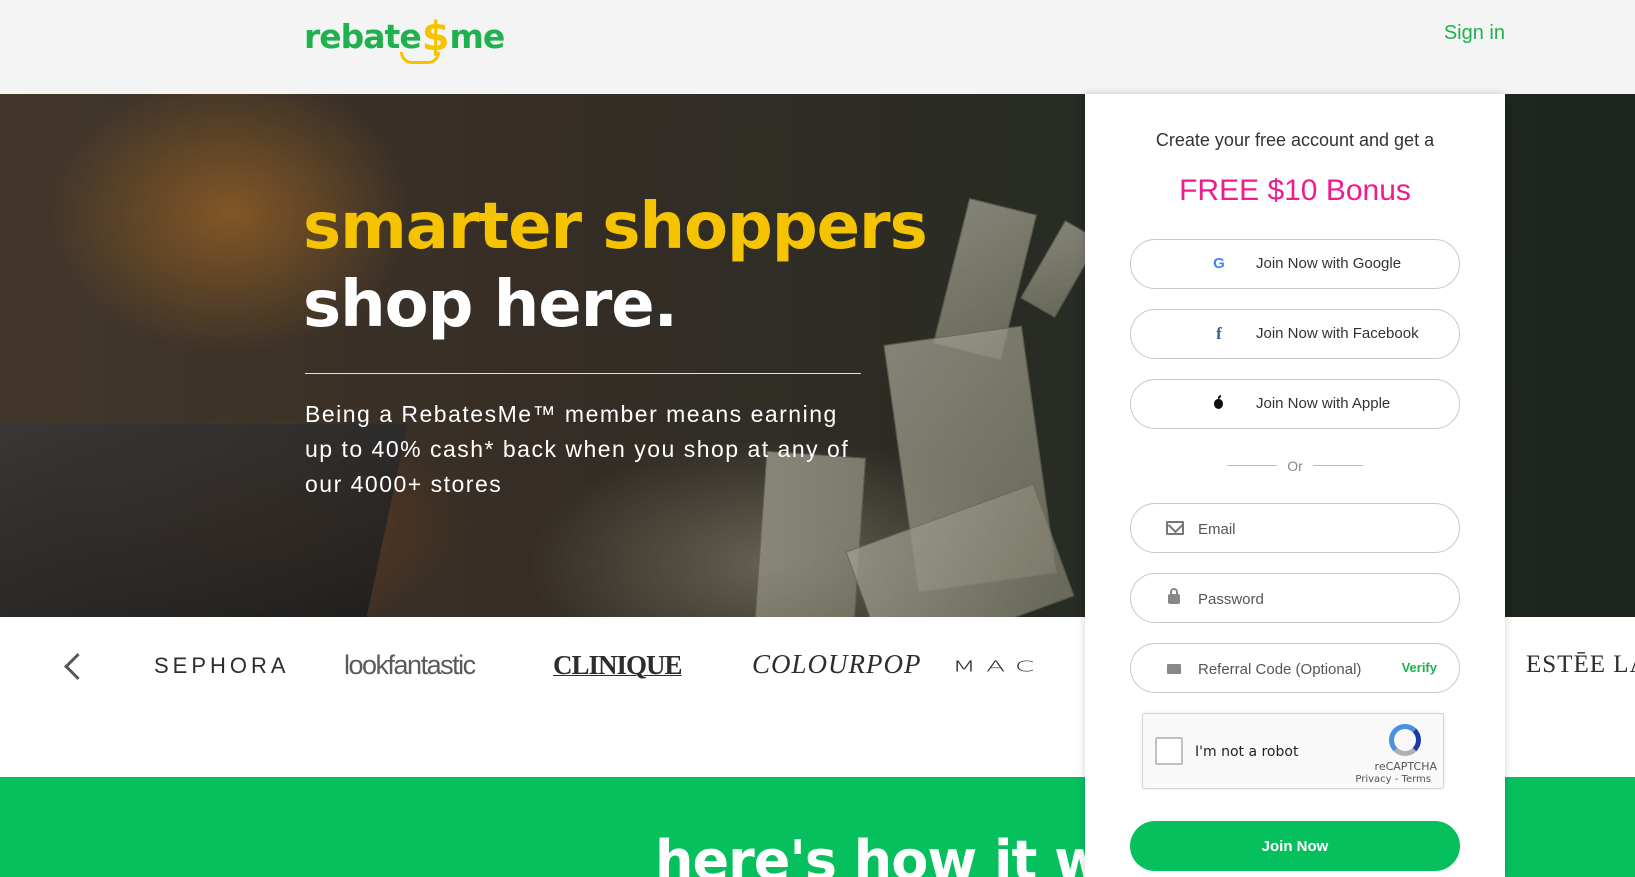 This screenshot has height=877, width=1635. What do you see at coordinates (1295, 140) in the screenshot?
I see `signup-intro-text: Create your free account and get a` at bounding box center [1295, 140].